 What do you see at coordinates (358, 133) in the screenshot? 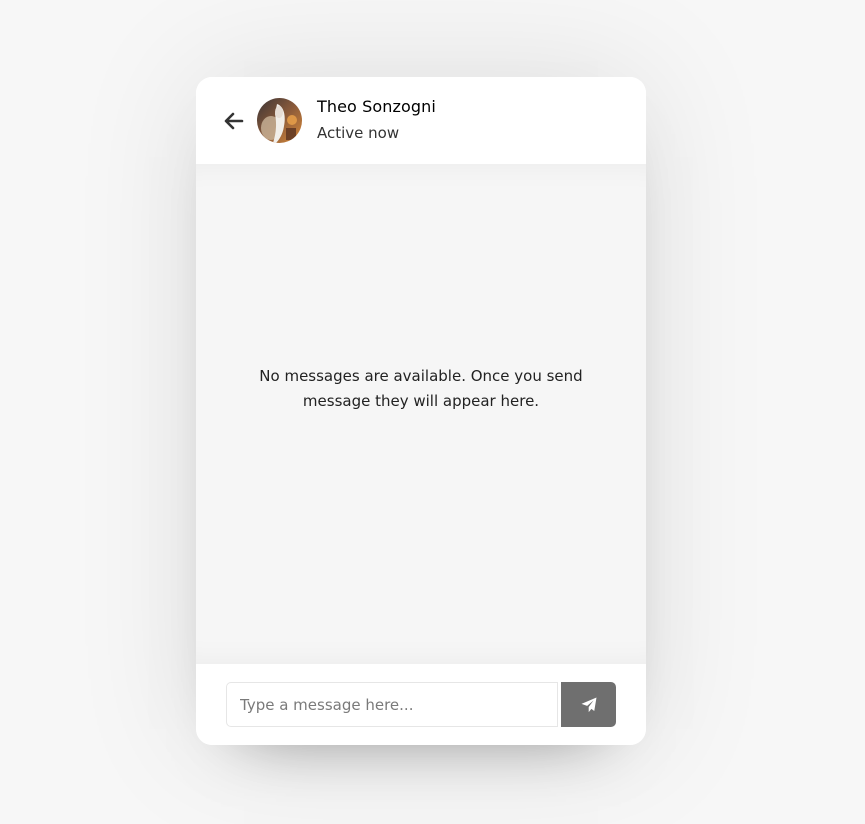
I see `user-status: Active now` at bounding box center [358, 133].